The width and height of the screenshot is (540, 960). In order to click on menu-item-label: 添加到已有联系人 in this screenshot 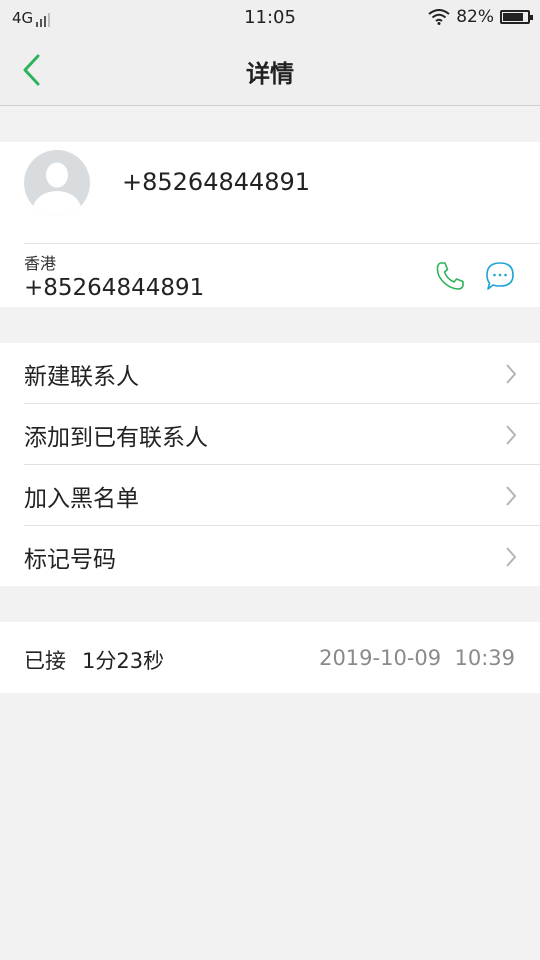, I will do `click(116, 438)`.